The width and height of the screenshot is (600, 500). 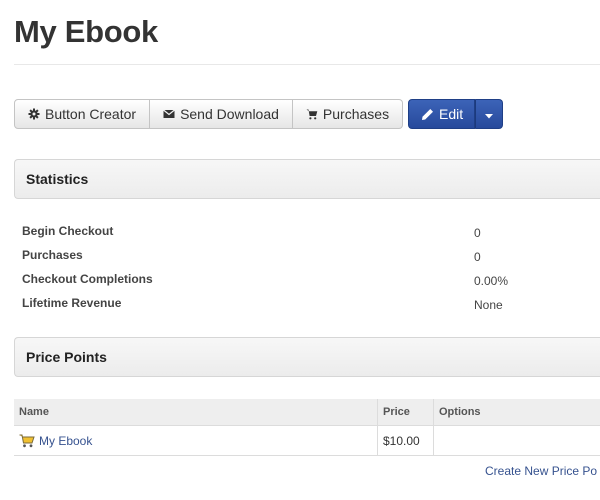 I want to click on purchases-button: Purchases, so click(x=348, y=114).